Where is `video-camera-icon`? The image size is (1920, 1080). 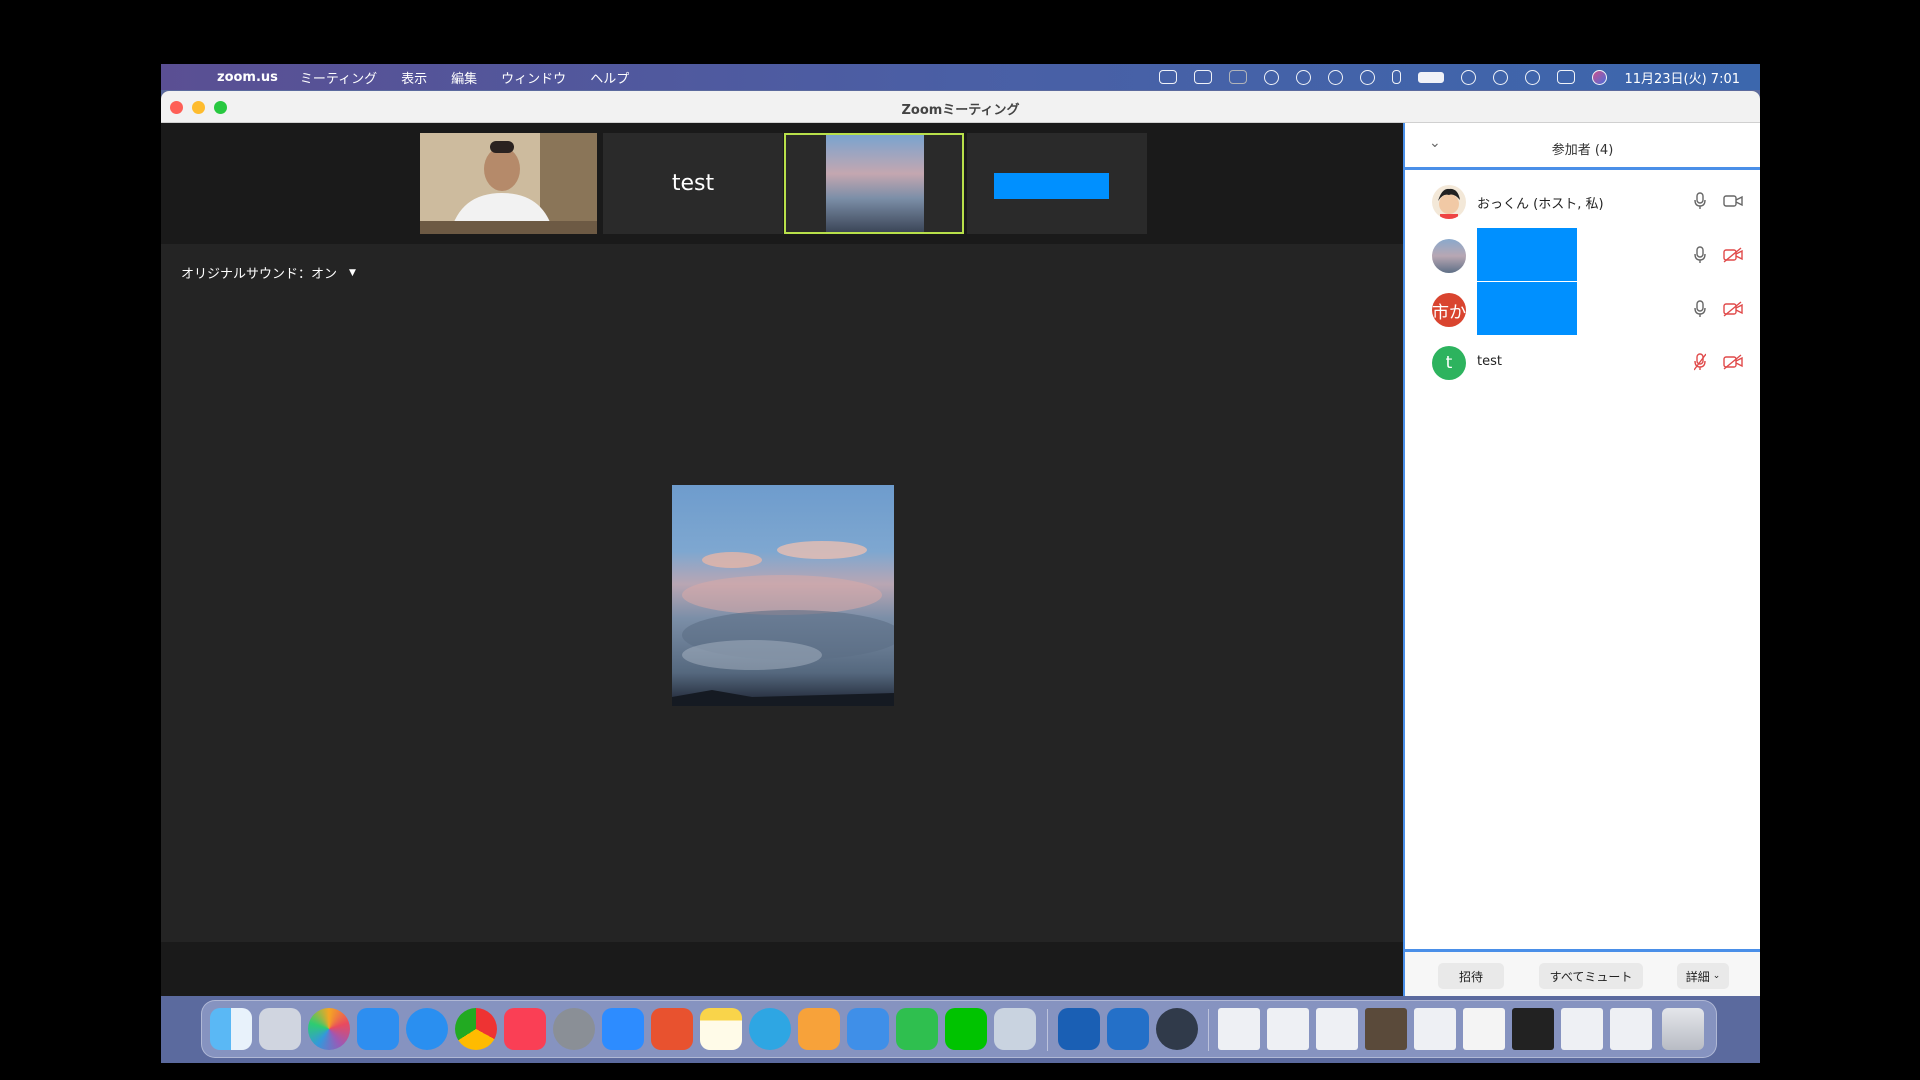 video-camera-icon is located at coordinates (1733, 201).